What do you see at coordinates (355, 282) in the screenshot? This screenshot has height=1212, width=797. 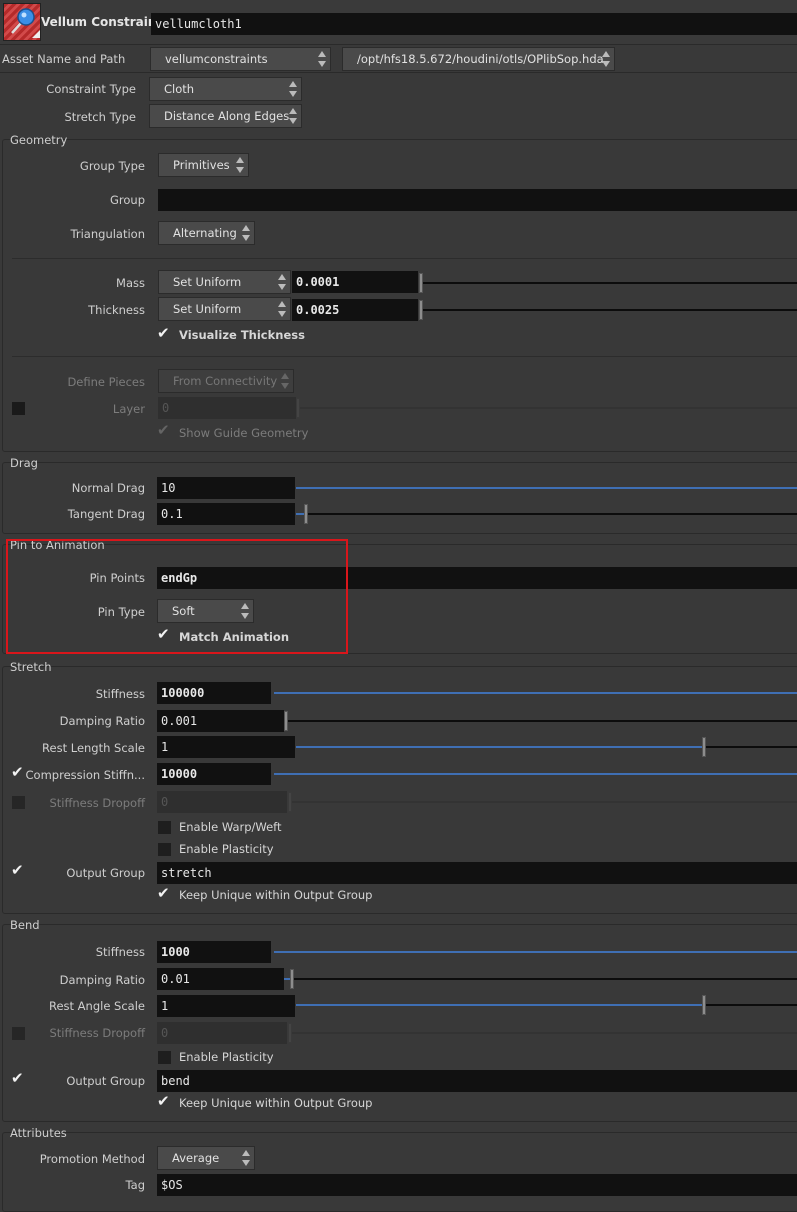 I see `mass-field: 0.0001` at bounding box center [355, 282].